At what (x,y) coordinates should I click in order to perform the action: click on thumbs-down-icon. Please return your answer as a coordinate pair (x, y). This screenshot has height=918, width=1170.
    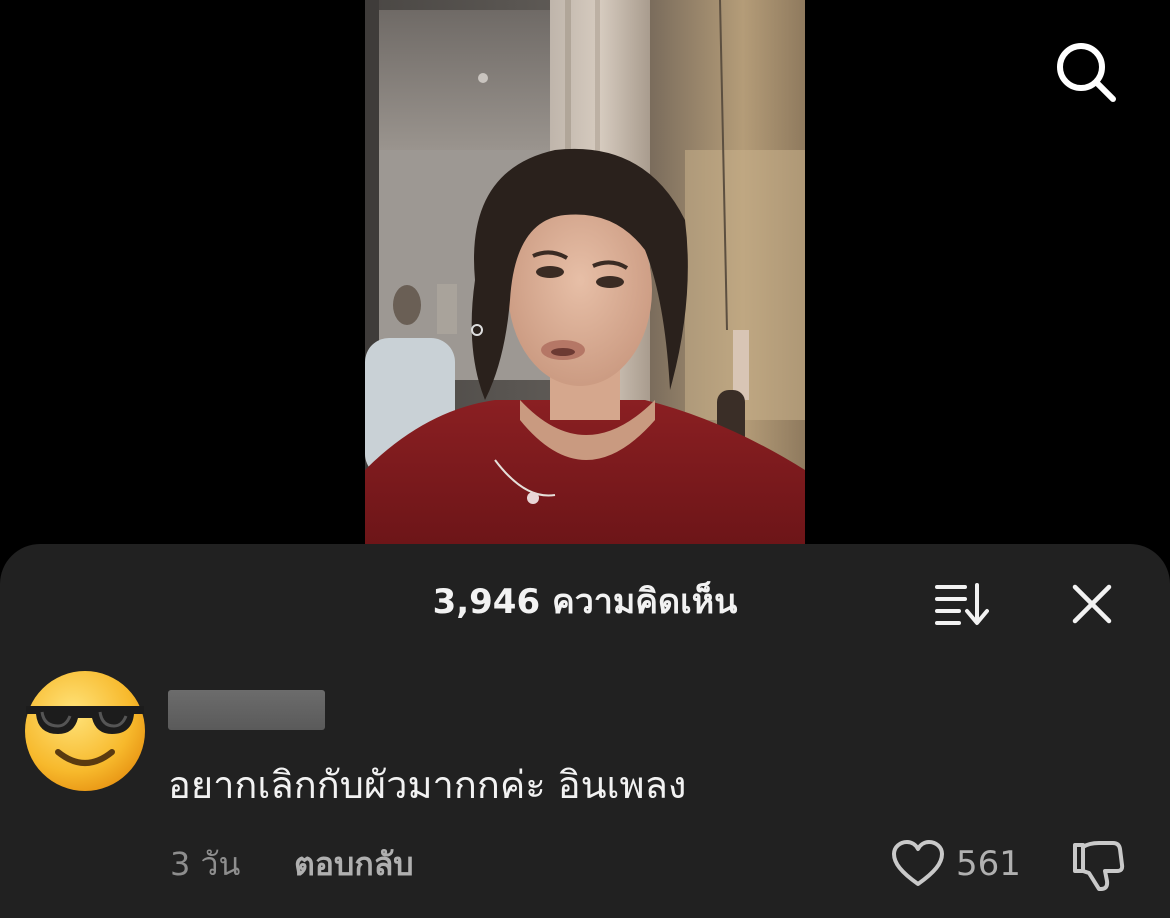
    Looking at the image, I should click on (1099, 866).